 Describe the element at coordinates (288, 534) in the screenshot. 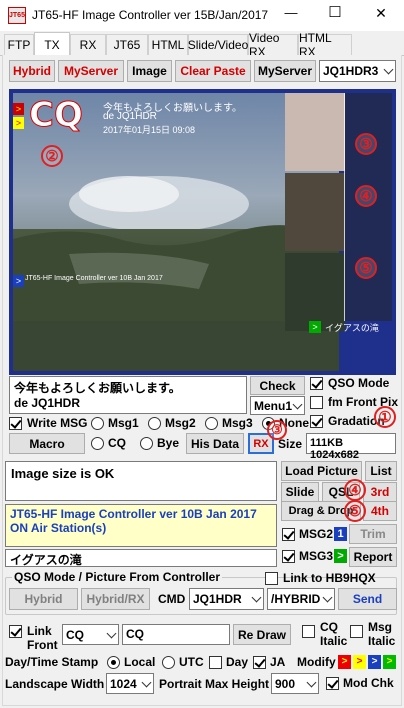

I see `msg2-checkbox` at that location.